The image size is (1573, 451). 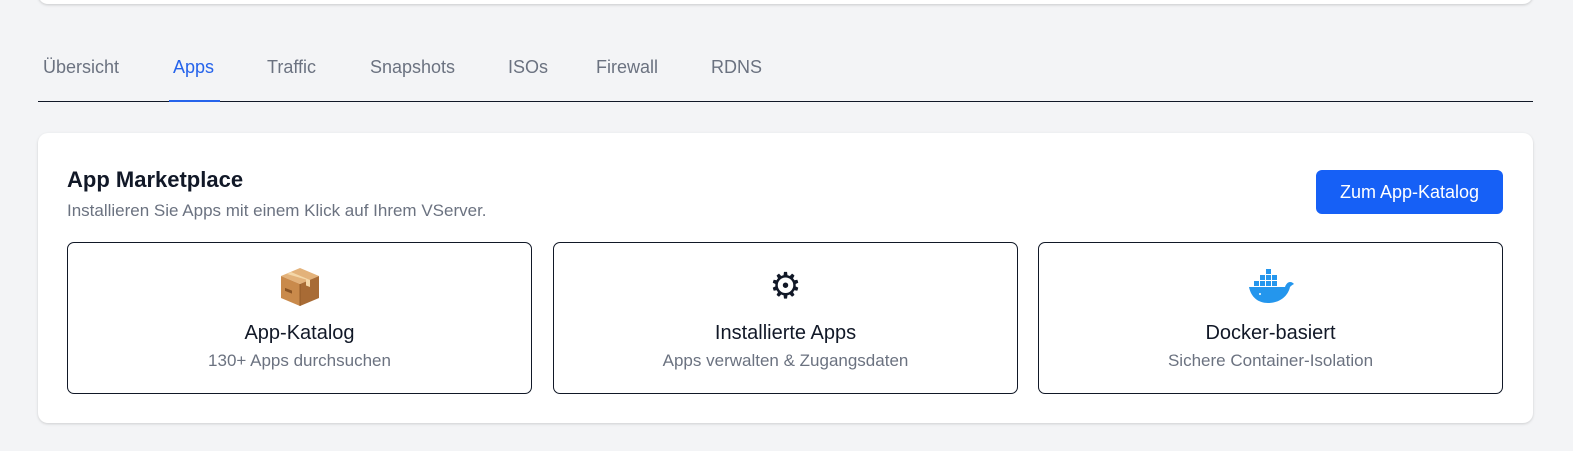 What do you see at coordinates (1409, 192) in the screenshot?
I see `app-catalog-button: Zum App-Katalog` at bounding box center [1409, 192].